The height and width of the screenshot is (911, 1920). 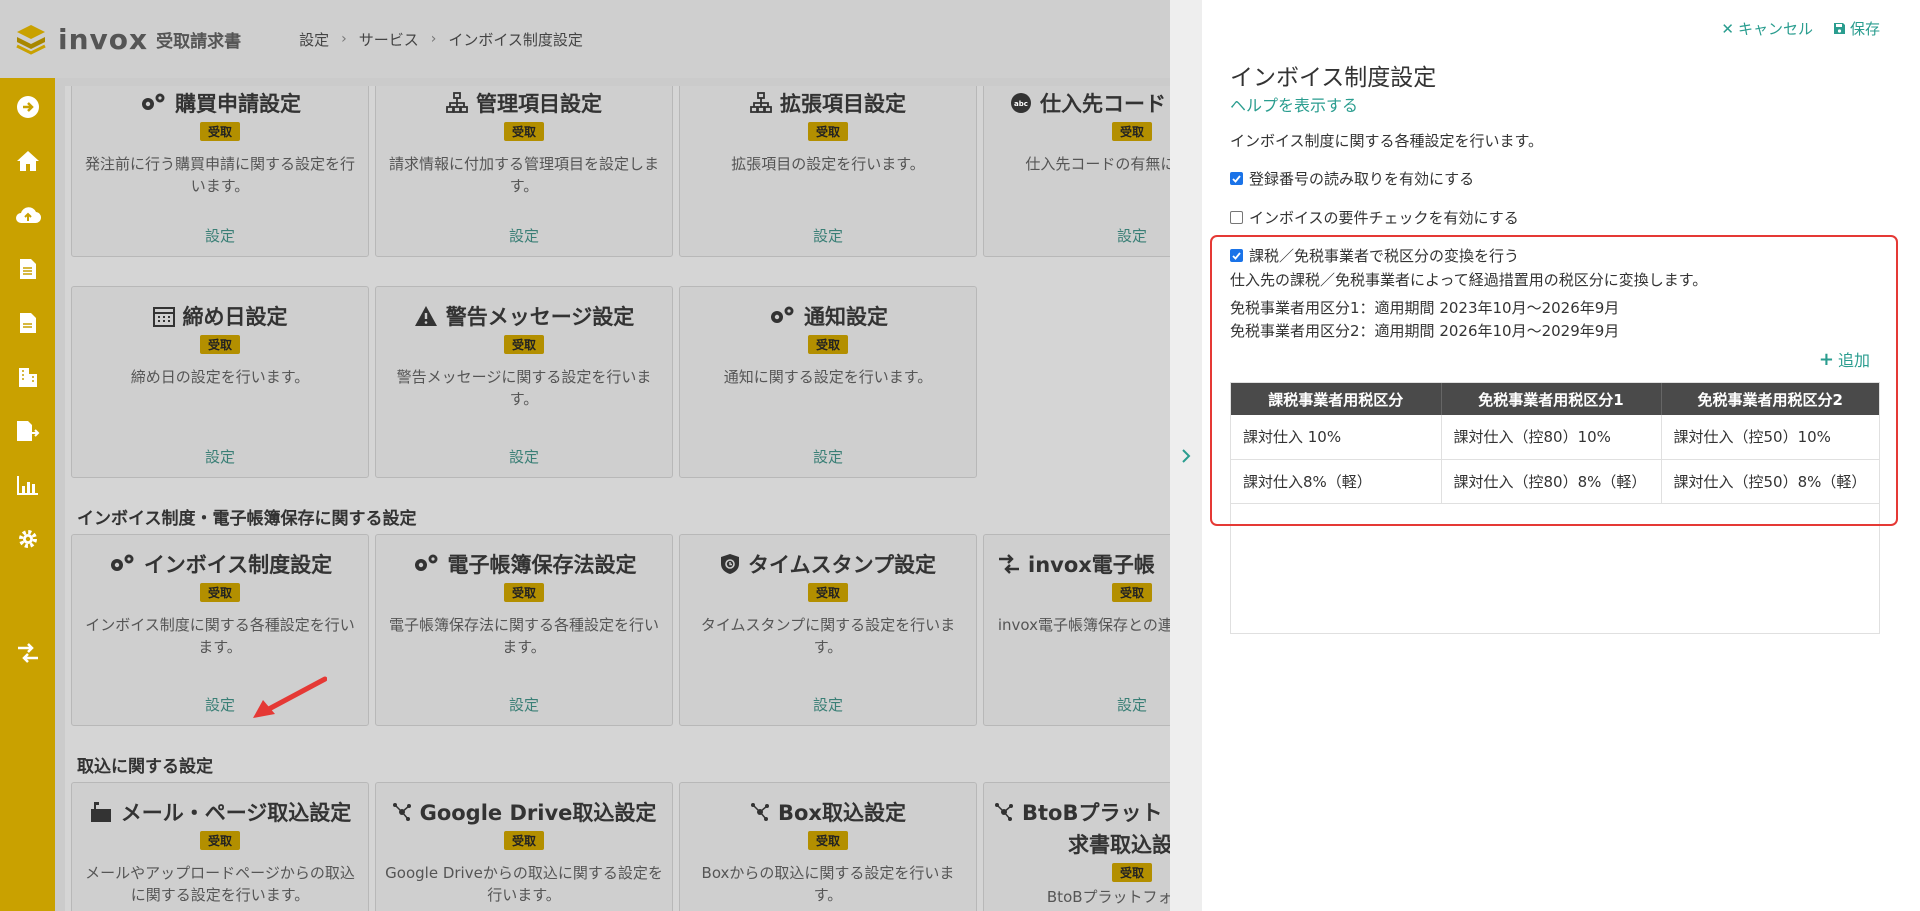 I want to click on building-icon, so click(x=28, y=377).